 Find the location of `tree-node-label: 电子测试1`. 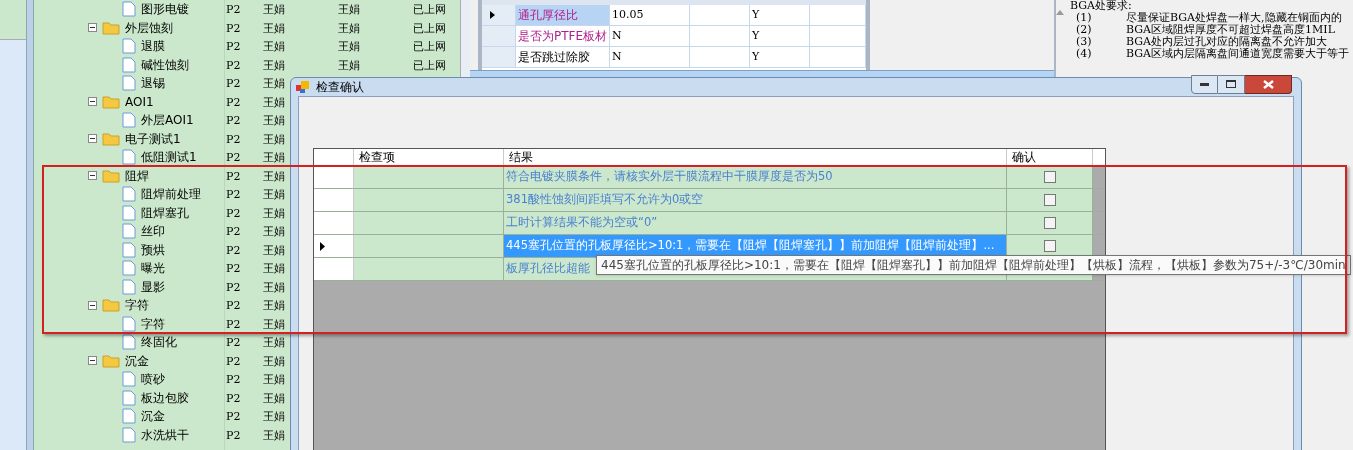

tree-node-label: 电子测试1 is located at coordinates (153, 138).